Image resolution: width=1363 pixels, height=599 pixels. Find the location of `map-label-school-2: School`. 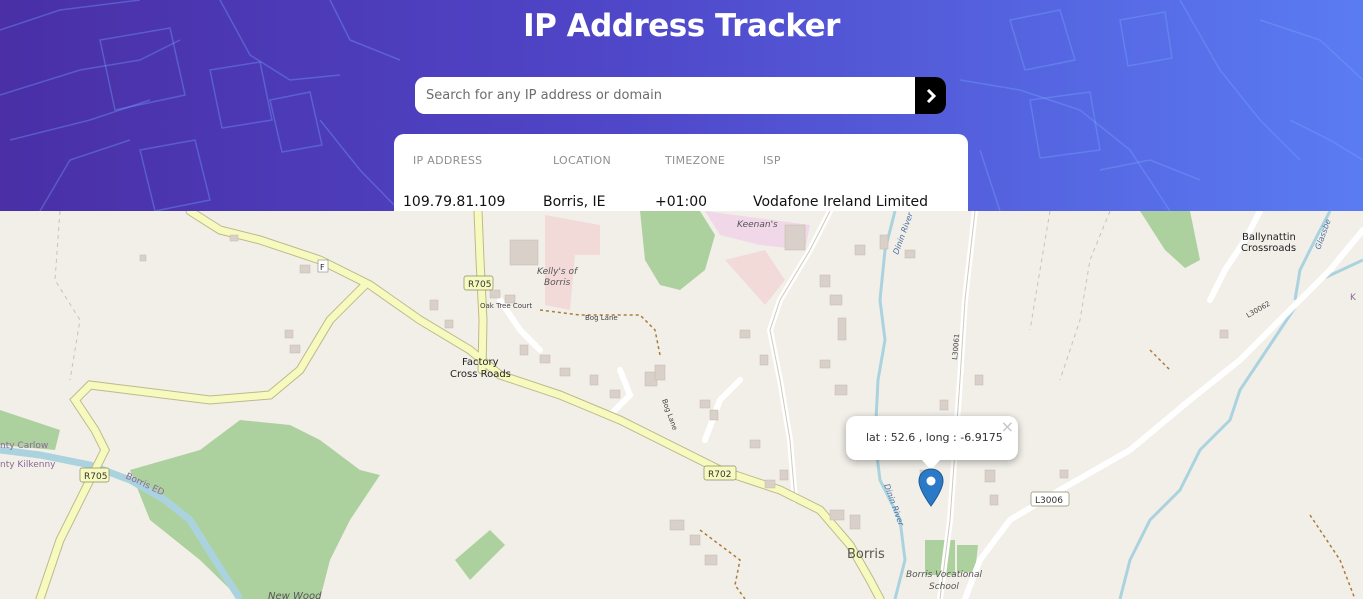

map-label-school-2: School is located at coordinates (944, 587).